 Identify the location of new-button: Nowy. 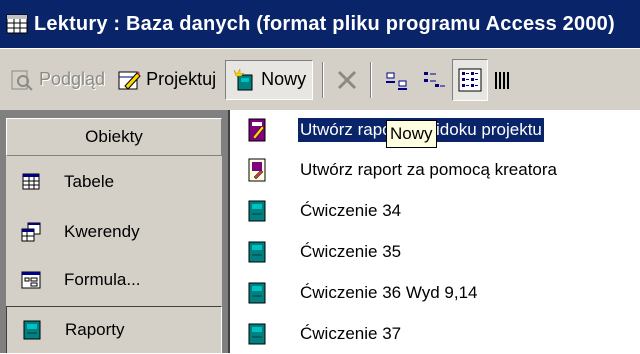
(269, 79).